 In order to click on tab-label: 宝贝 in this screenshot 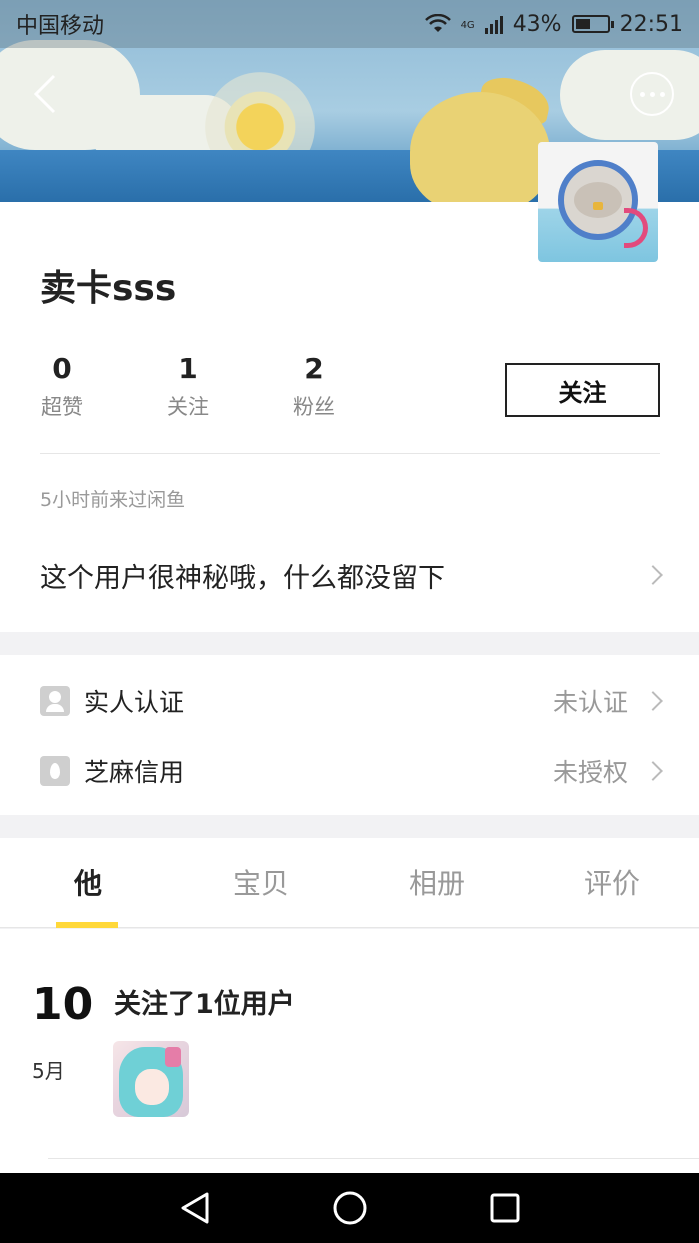, I will do `click(260, 883)`.